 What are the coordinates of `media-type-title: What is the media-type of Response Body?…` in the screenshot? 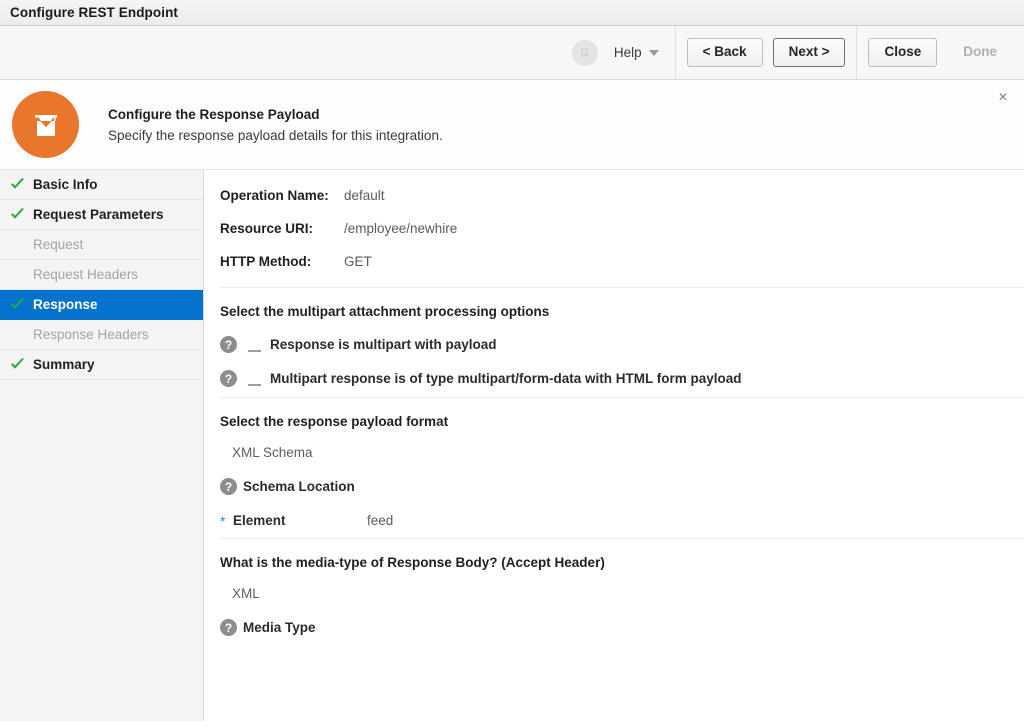 It's located at (412, 562).